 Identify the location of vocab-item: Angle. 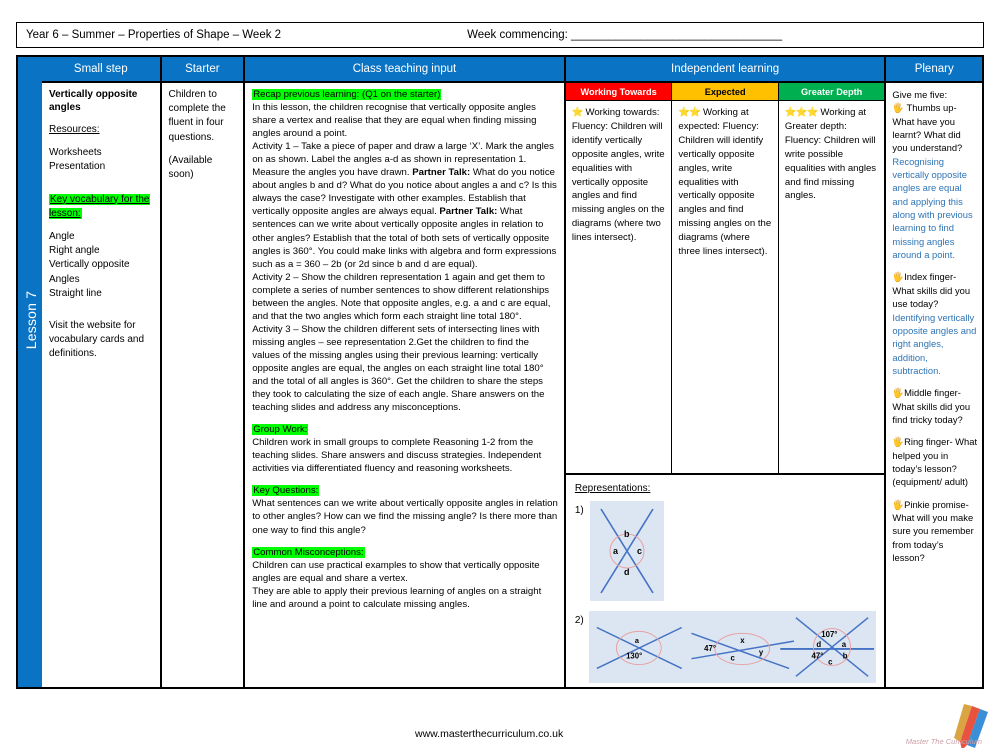
(62, 236).